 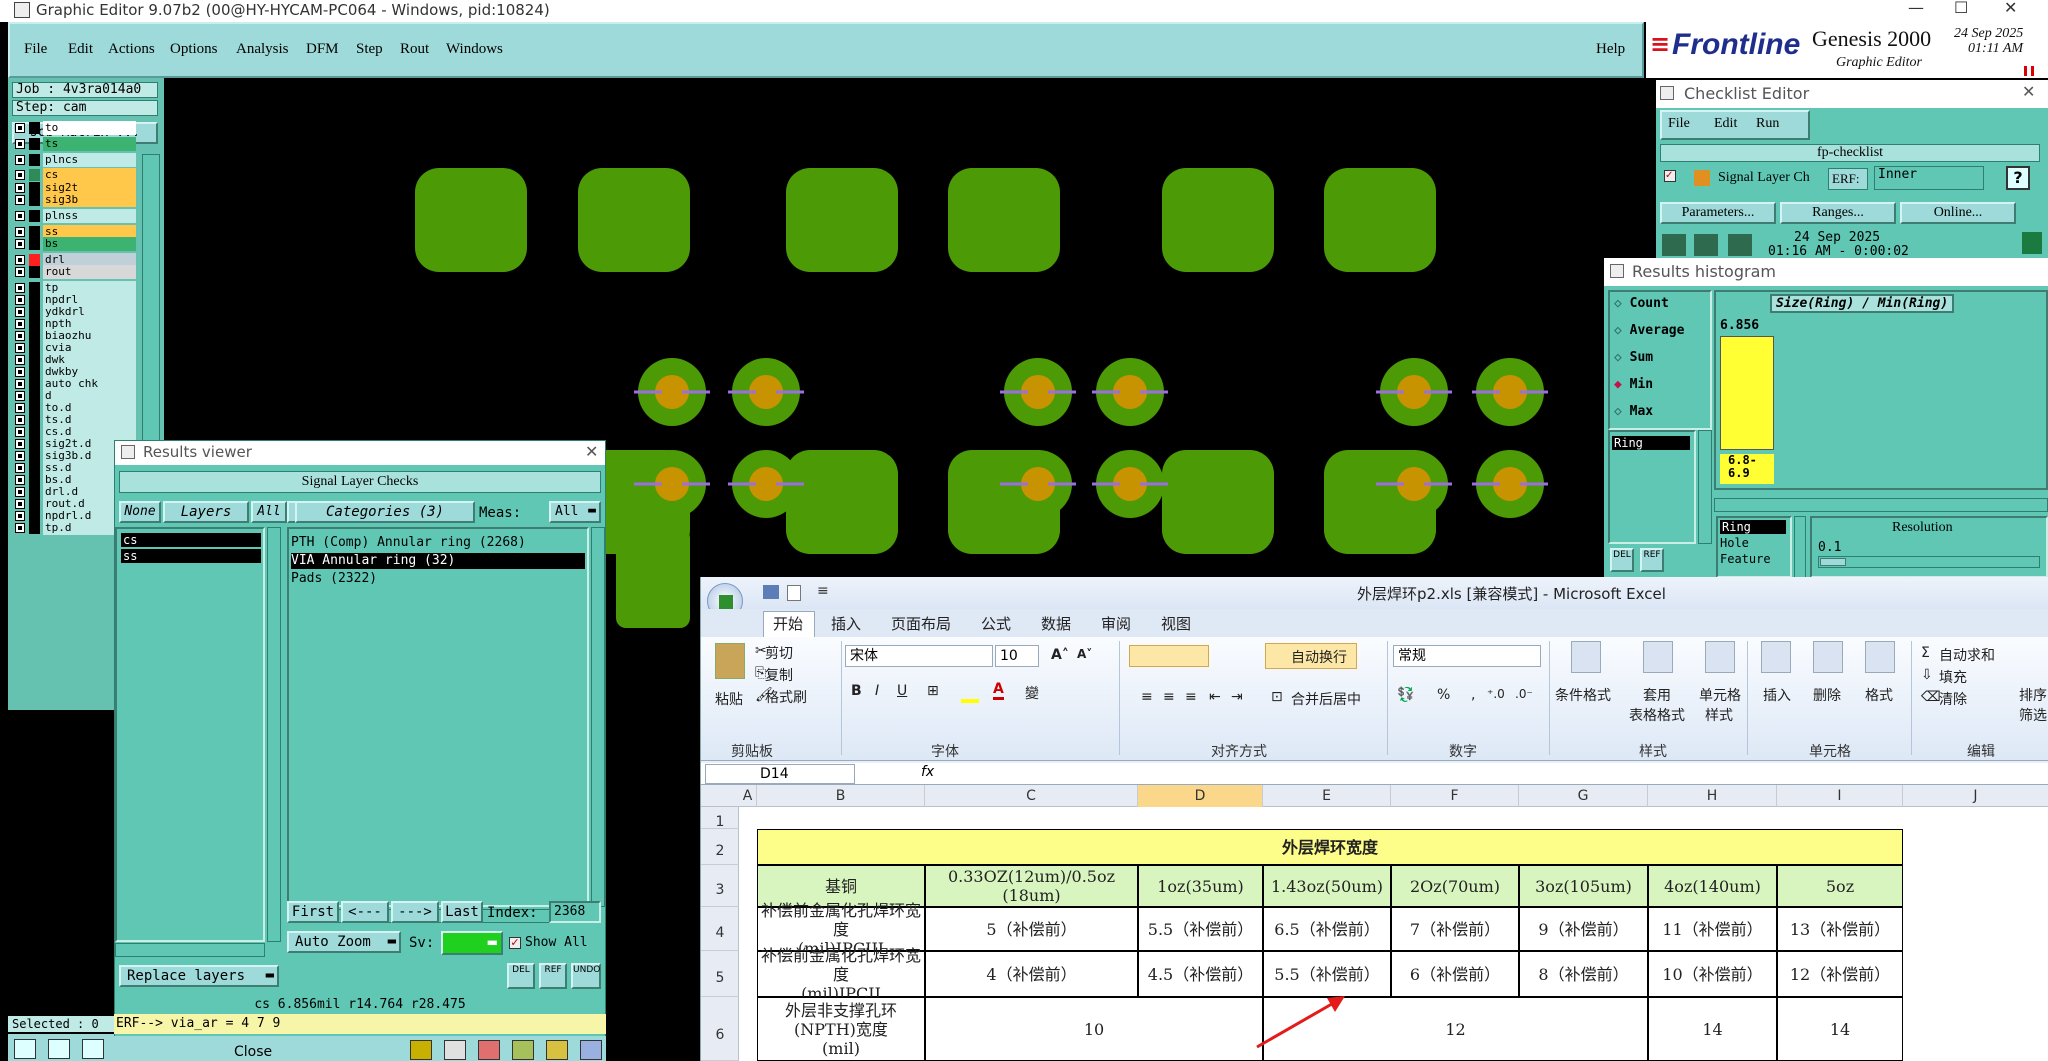 I want to click on shrink-font-icon: A˅, so click(x=1084, y=654).